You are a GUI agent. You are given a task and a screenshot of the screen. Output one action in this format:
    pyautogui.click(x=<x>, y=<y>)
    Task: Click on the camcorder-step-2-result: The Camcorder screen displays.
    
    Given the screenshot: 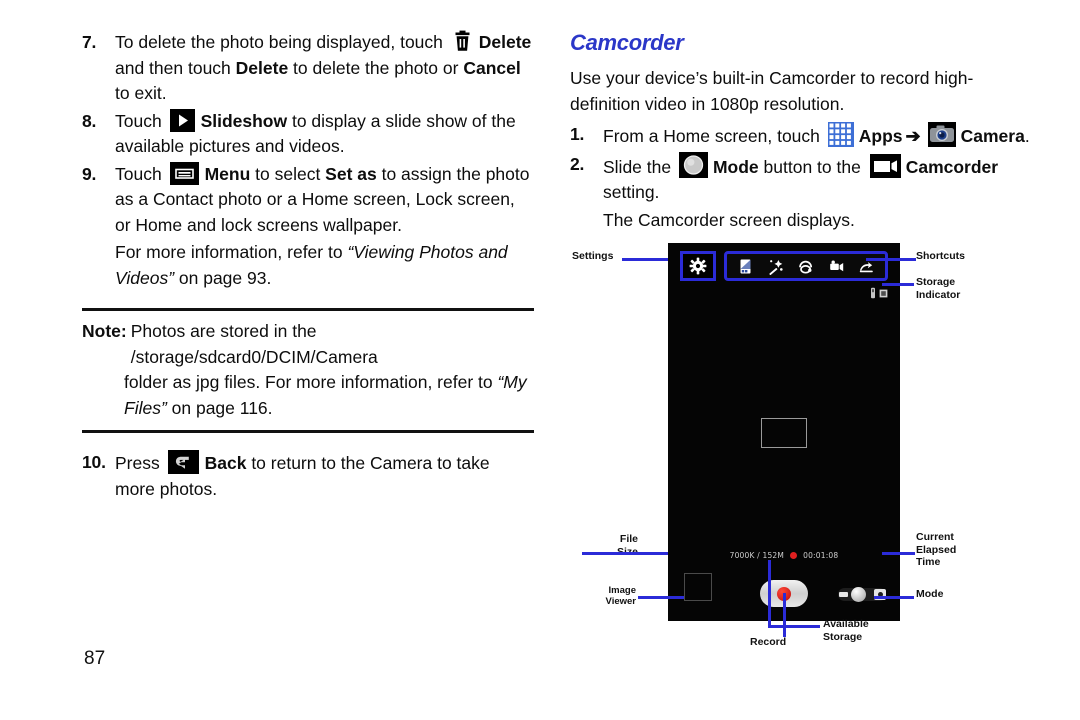 What is the action you would take?
    pyautogui.click(x=729, y=219)
    